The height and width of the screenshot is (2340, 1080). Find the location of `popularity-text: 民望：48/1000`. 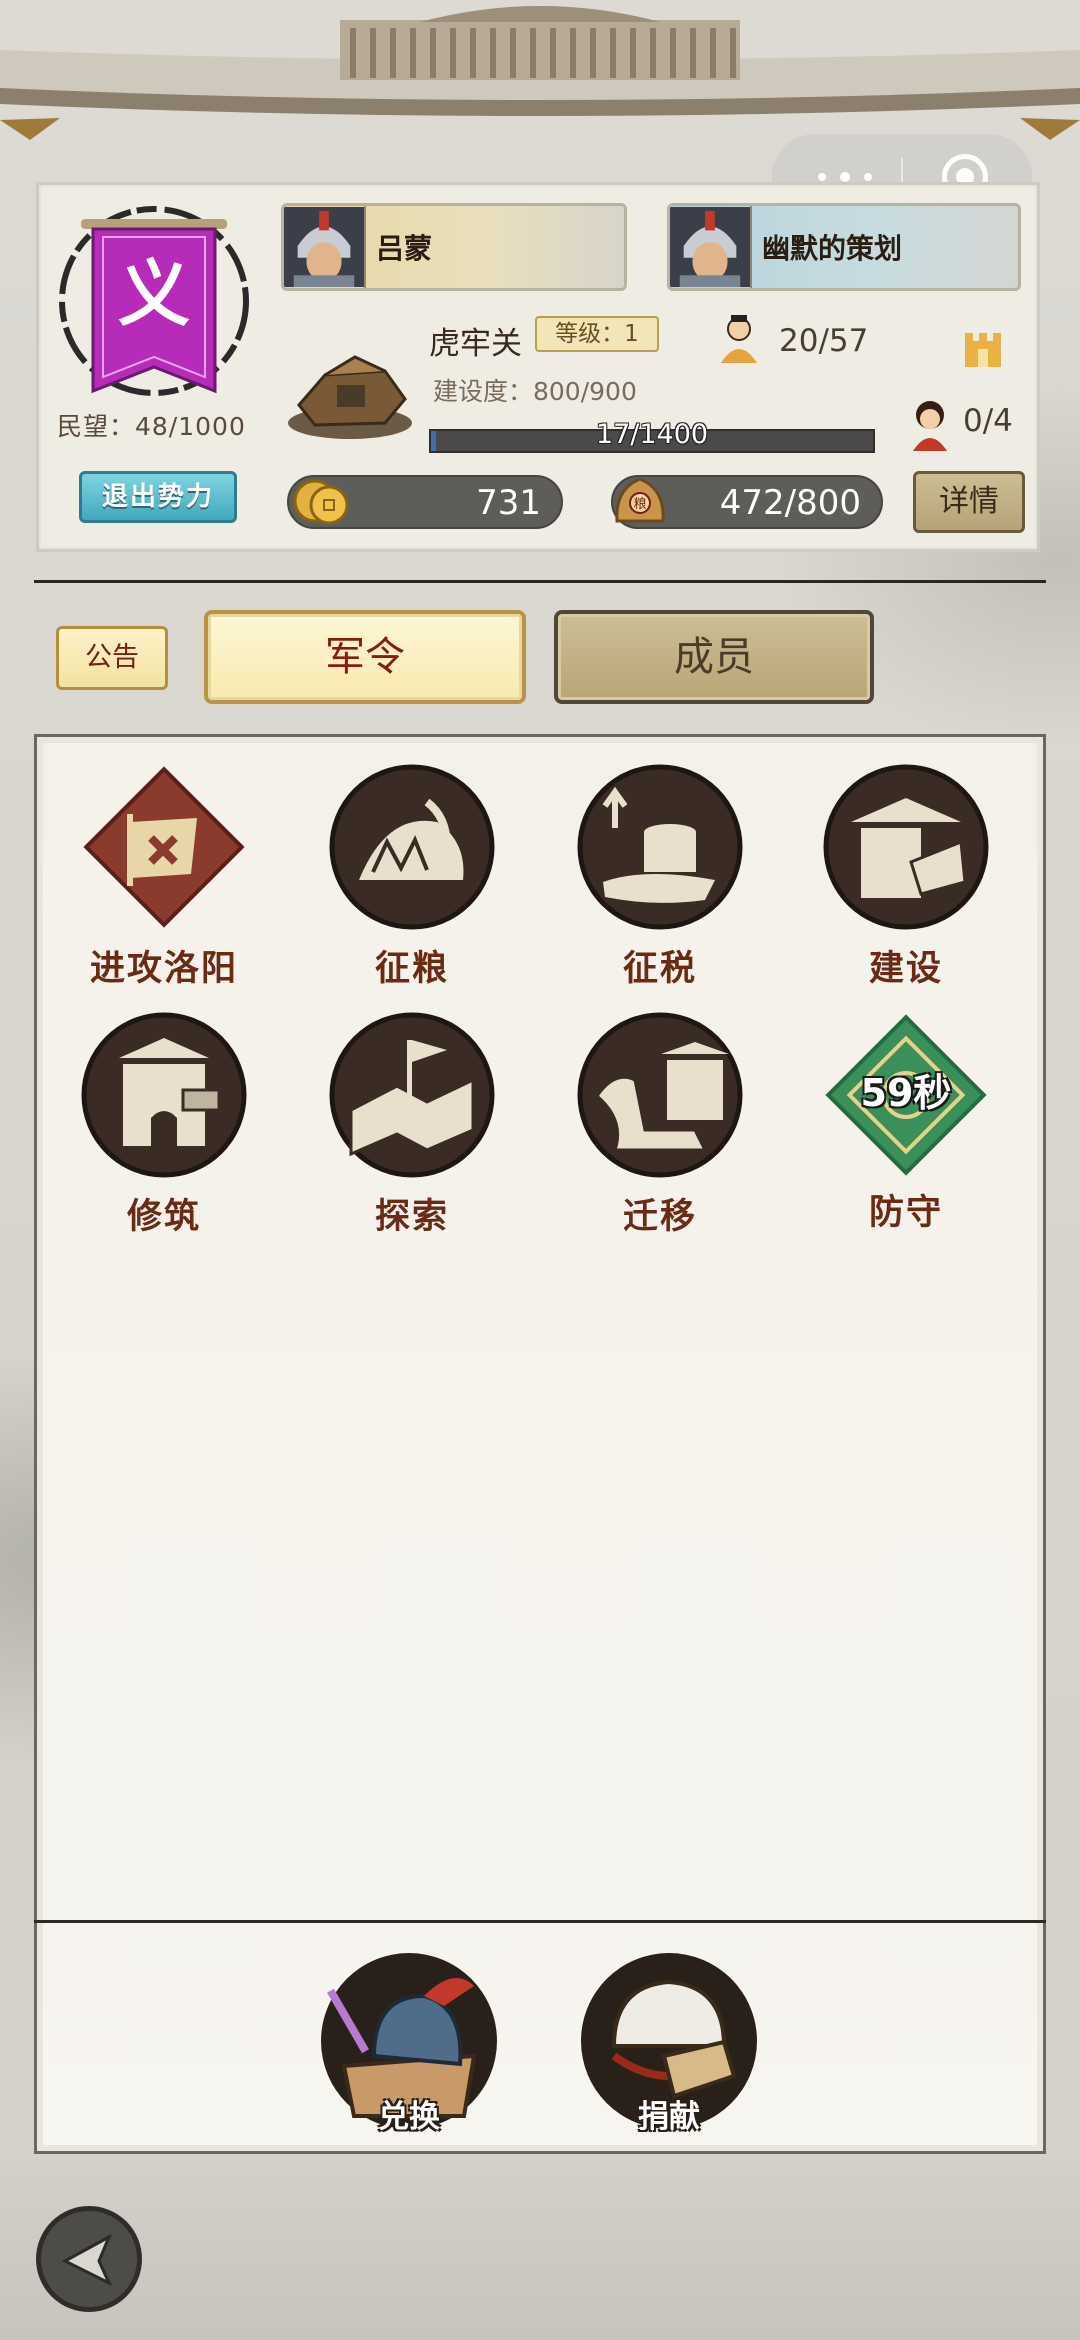

popularity-text: 民望：48/1000 is located at coordinates (151, 426).